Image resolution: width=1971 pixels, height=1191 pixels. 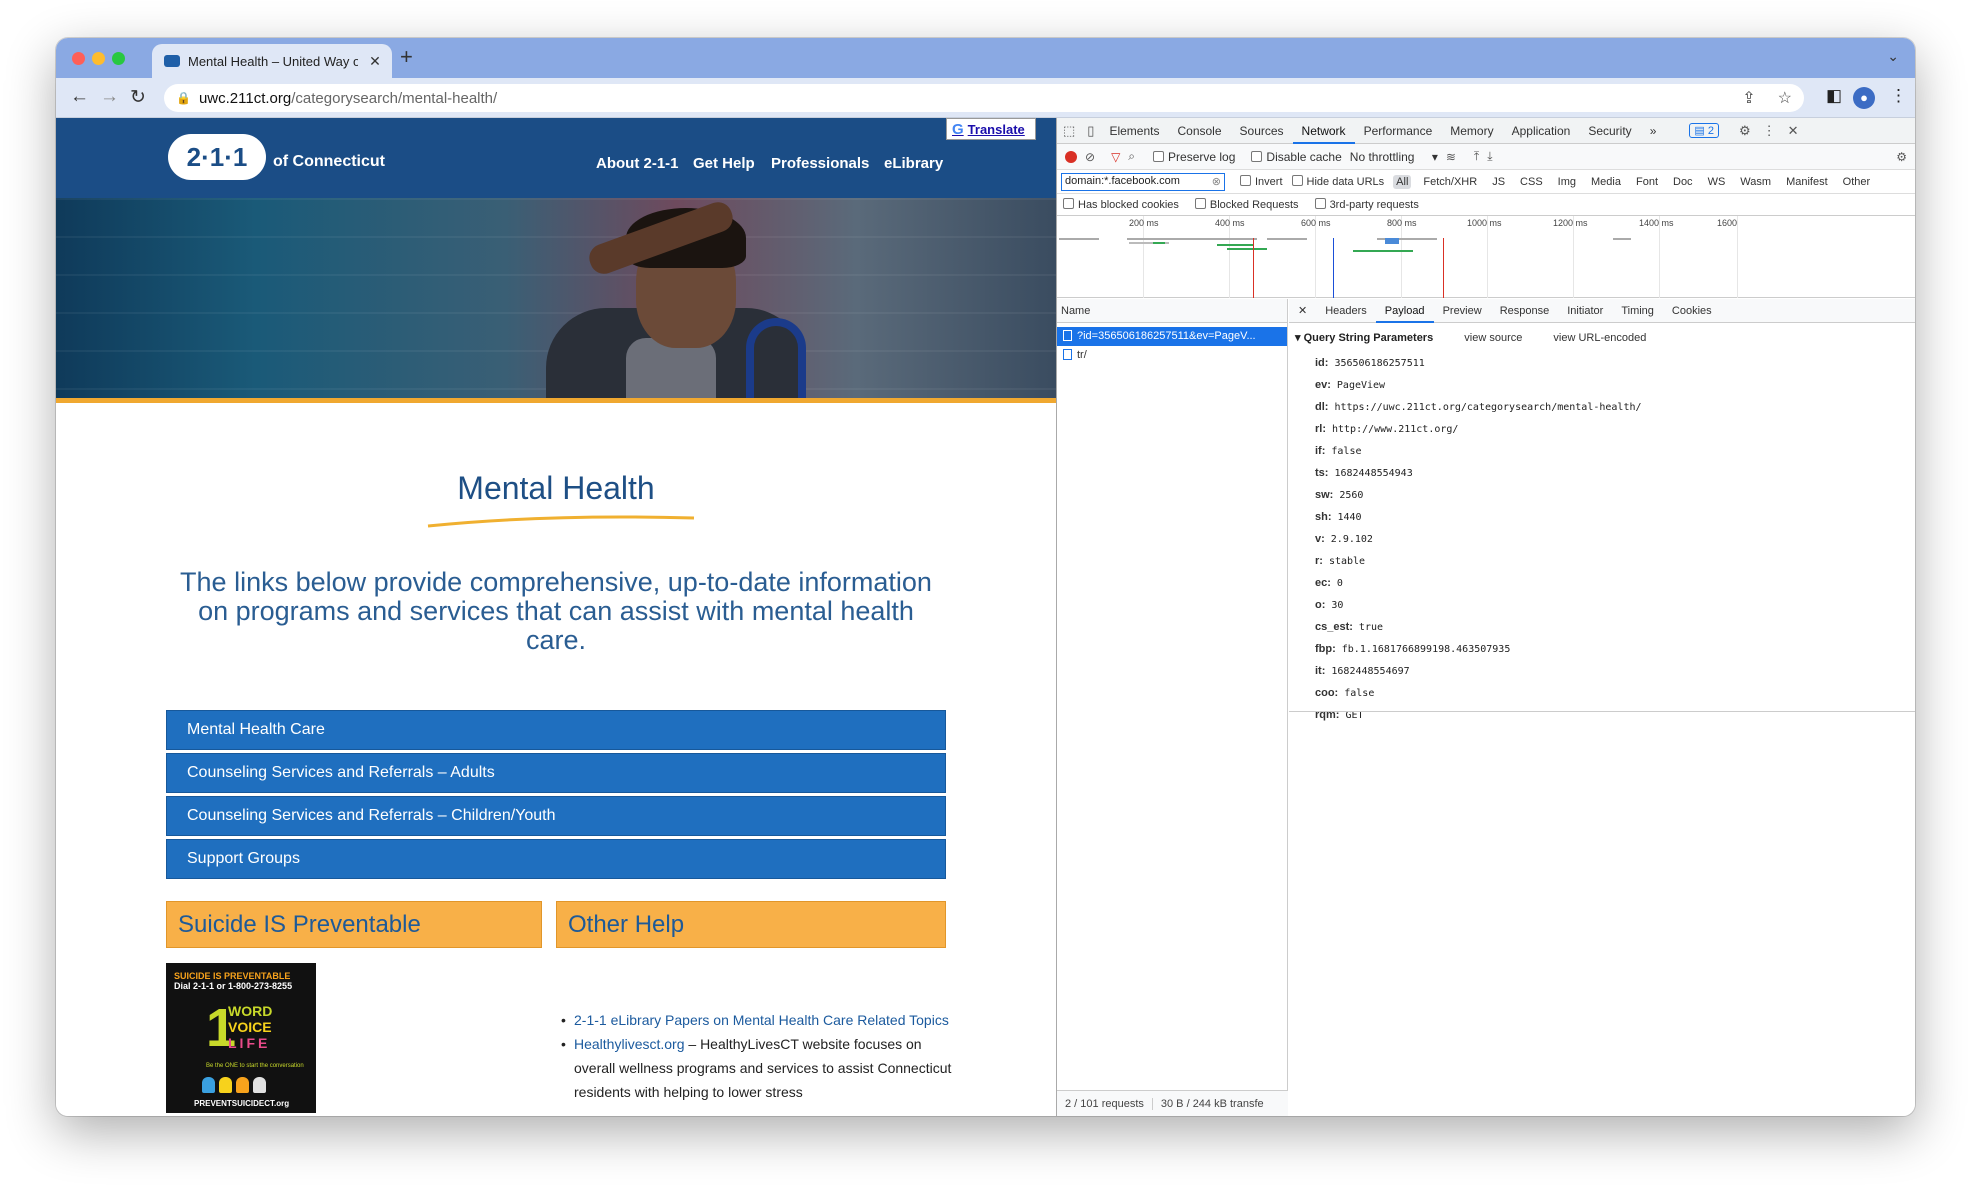 What do you see at coordinates (1525, 311) in the screenshot?
I see `tab-response: Response` at bounding box center [1525, 311].